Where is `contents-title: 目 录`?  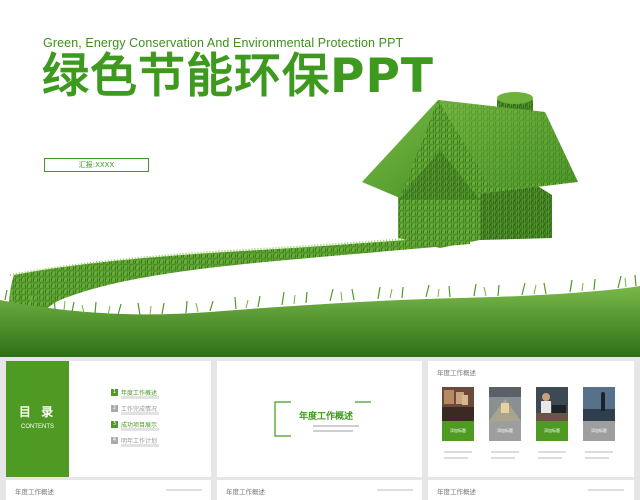
contents-title: 目 录 is located at coordinates (37, 412).